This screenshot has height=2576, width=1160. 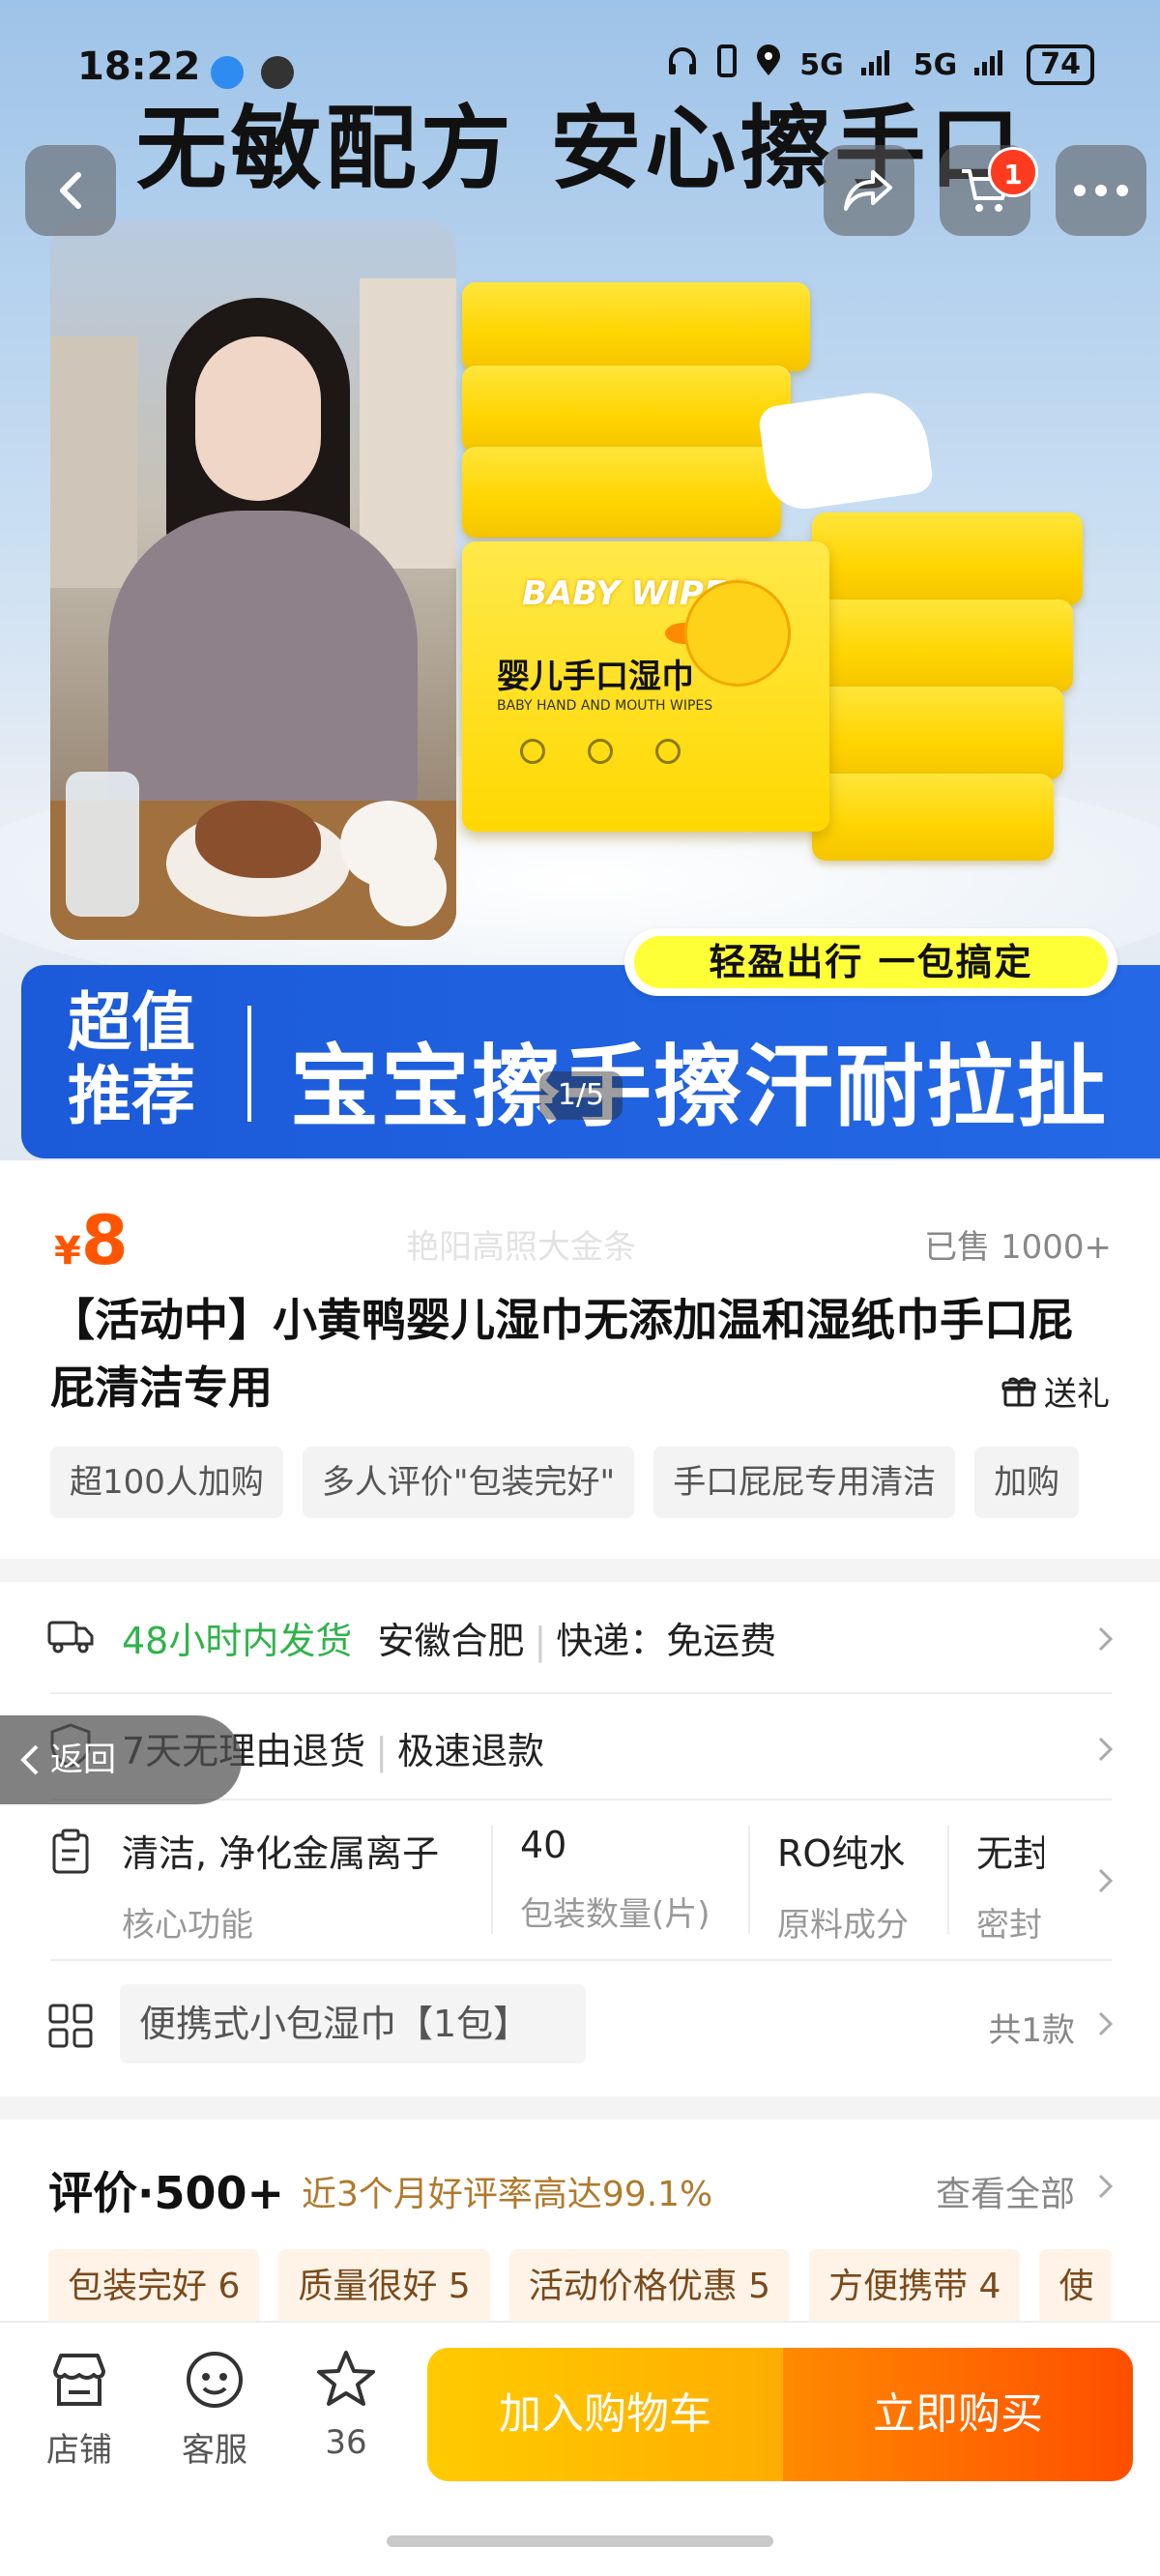 I want to click on battery-indicator: 74, so click(x=1060, y=64).